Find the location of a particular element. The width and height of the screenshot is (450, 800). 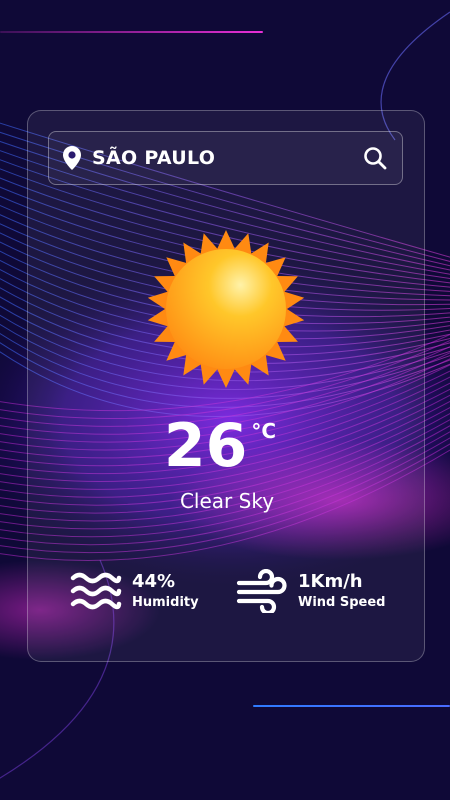

wind-speed-value: 1Km/h is located at coordinates (330, 581).